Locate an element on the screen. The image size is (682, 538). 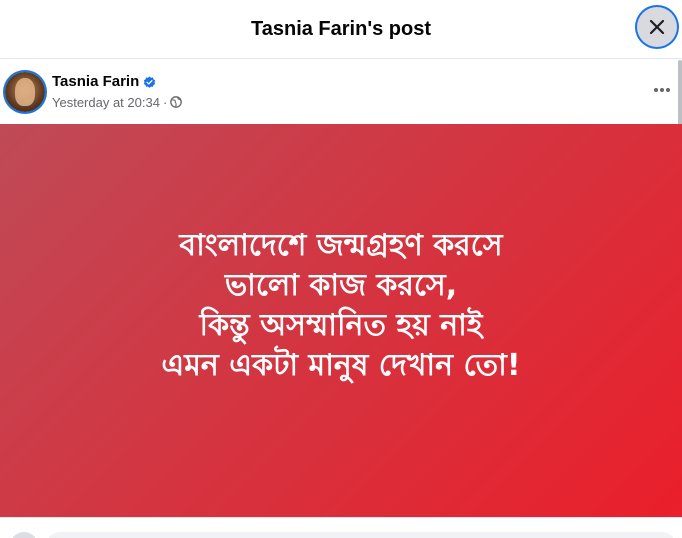
dialog-header: Tasnia Farin's post is located at coordinates (341, 29).